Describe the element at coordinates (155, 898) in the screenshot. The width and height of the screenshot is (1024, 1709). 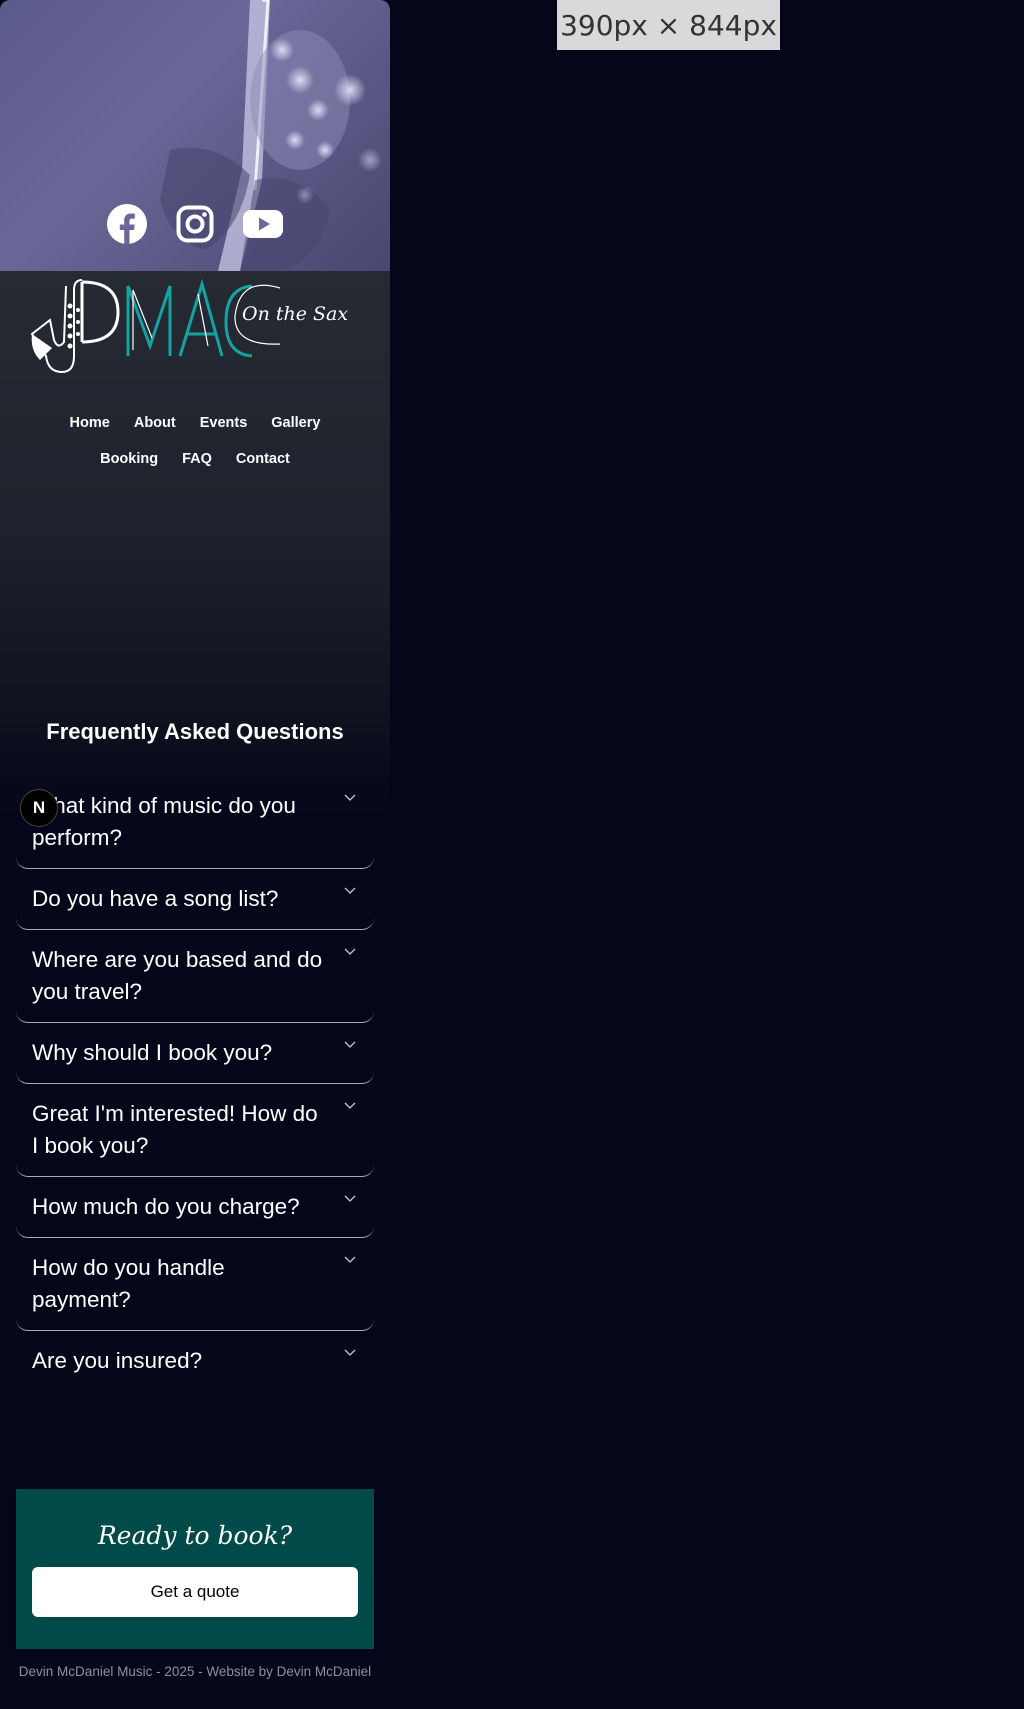
I see `faq-question: Do you have a song list?` at that location.